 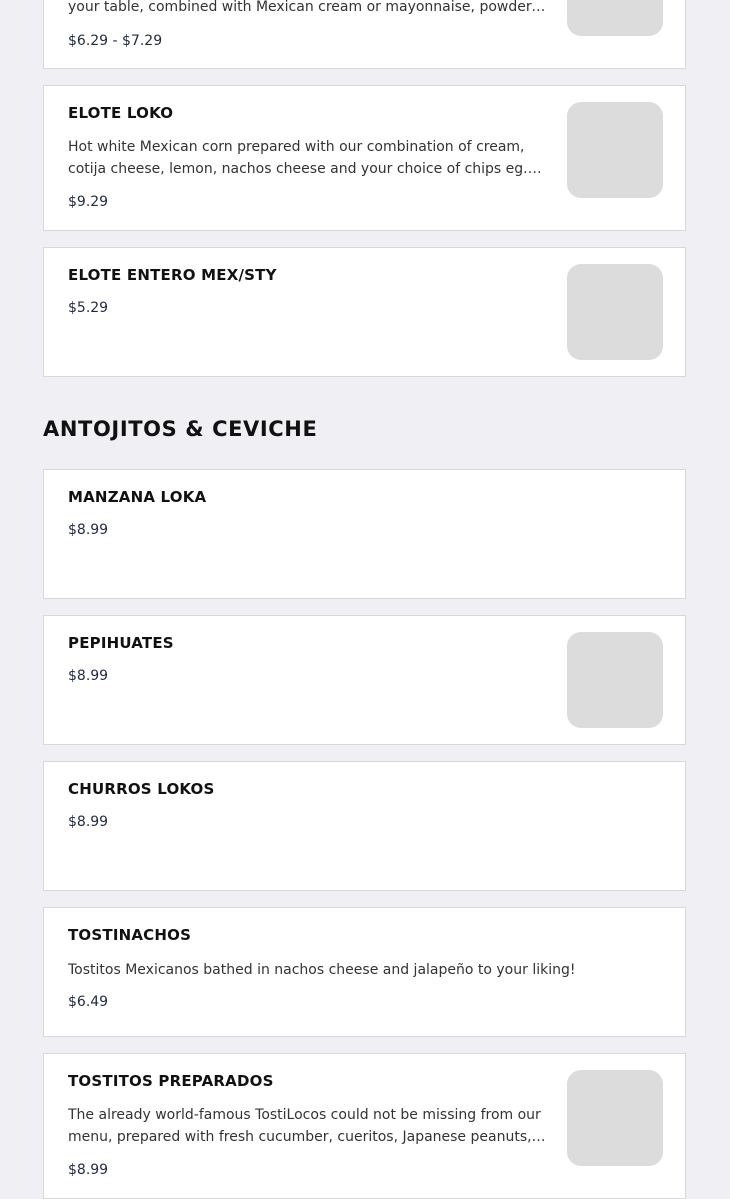 I want to click on menu-item-name: MANZANA LOKA, so click(x=137, y=497).